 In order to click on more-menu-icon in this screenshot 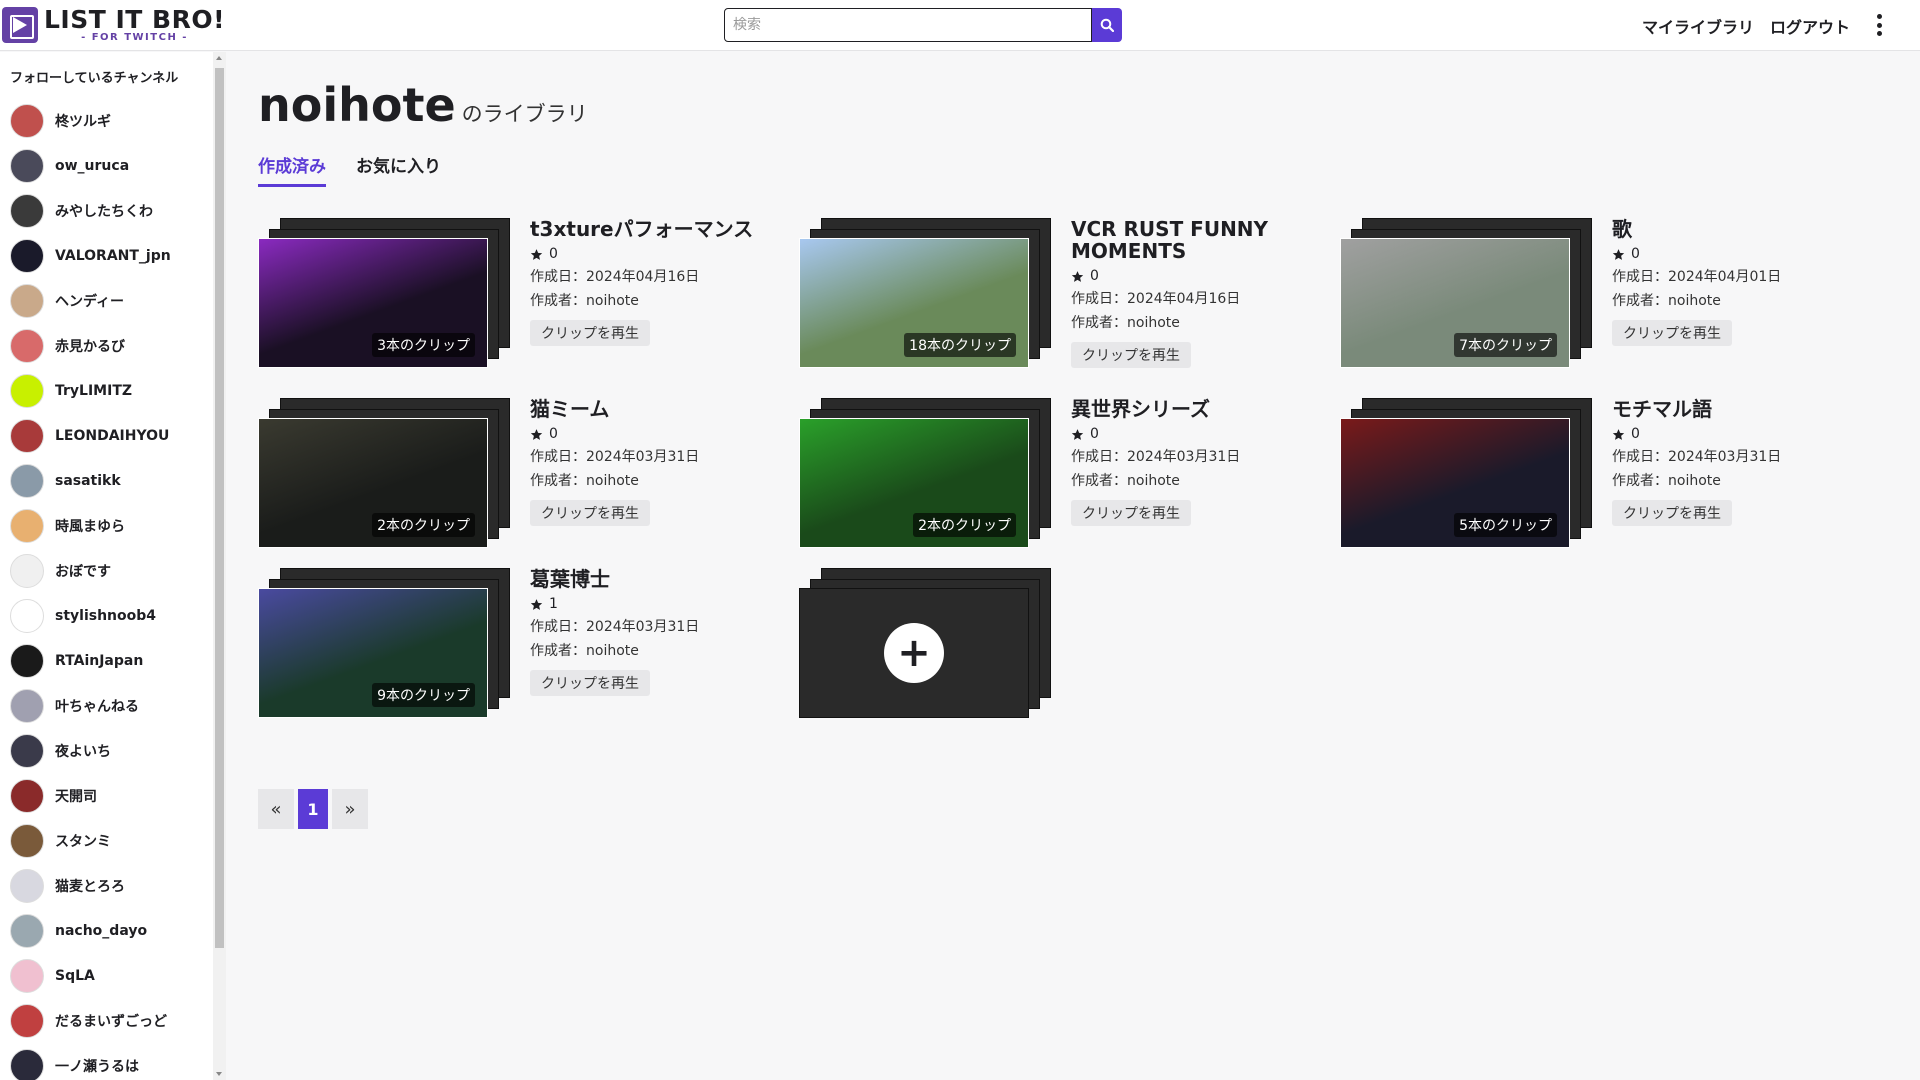, I will do `click(1879, 25)`.